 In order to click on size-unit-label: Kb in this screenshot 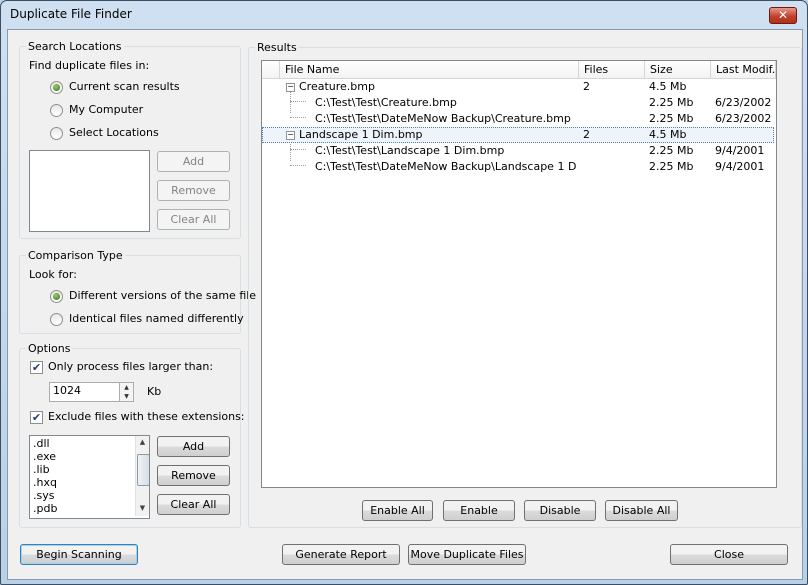, I will do `click(154, 391)`.